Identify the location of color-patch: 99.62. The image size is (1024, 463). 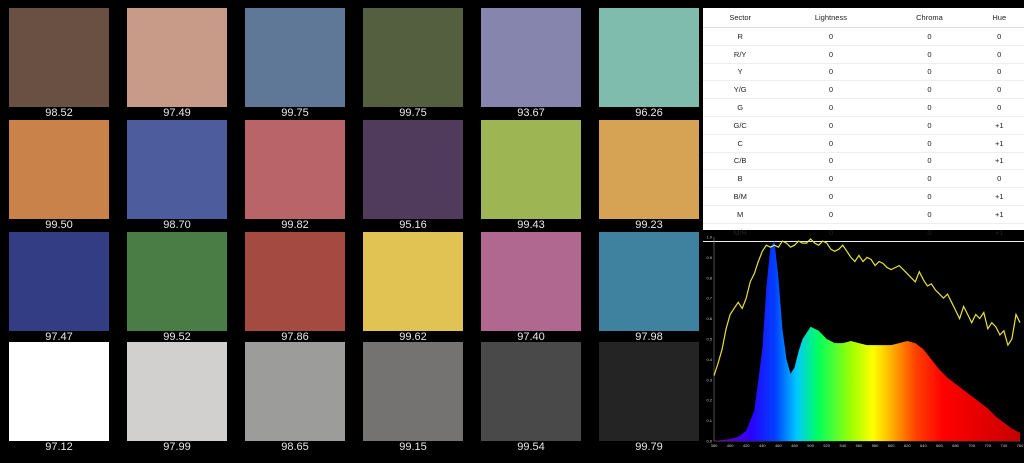
(413, 288).